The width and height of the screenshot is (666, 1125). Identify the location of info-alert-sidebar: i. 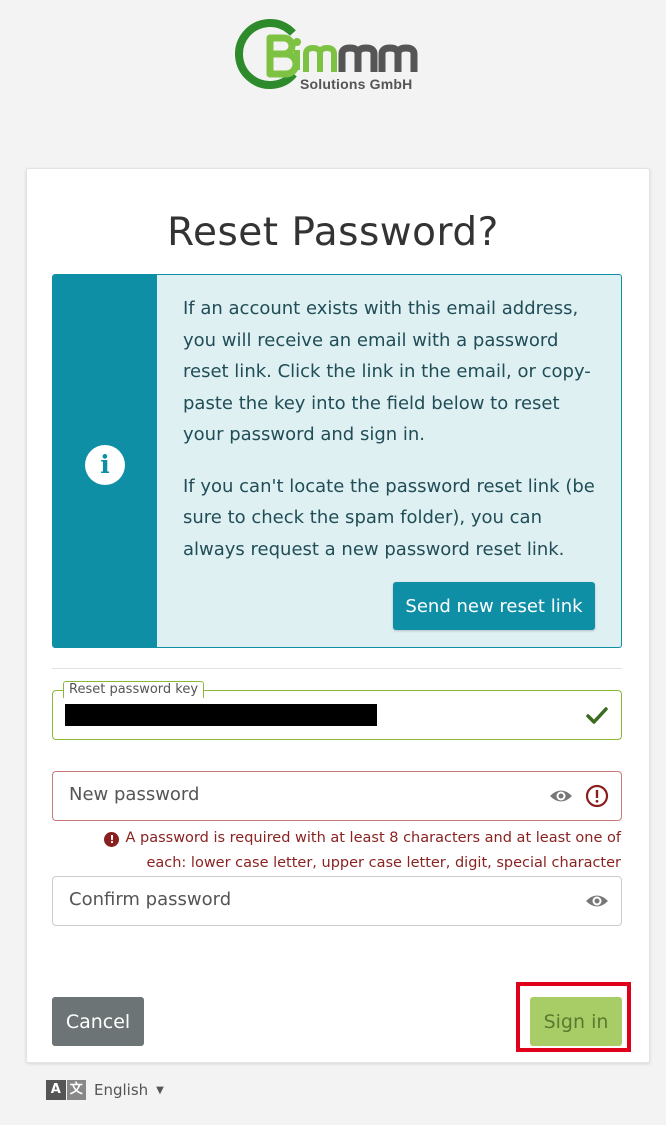
(105, 461).